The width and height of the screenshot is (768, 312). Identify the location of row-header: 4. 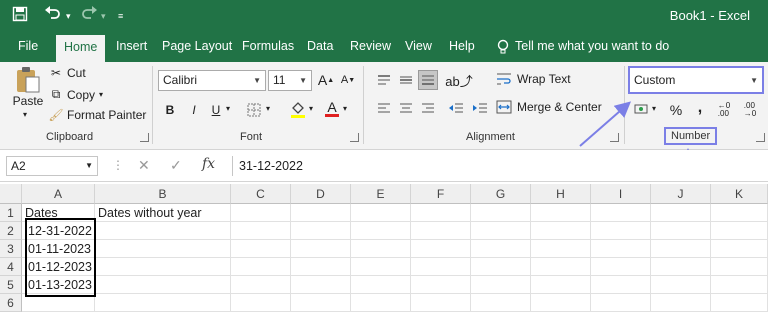
(11, 267).